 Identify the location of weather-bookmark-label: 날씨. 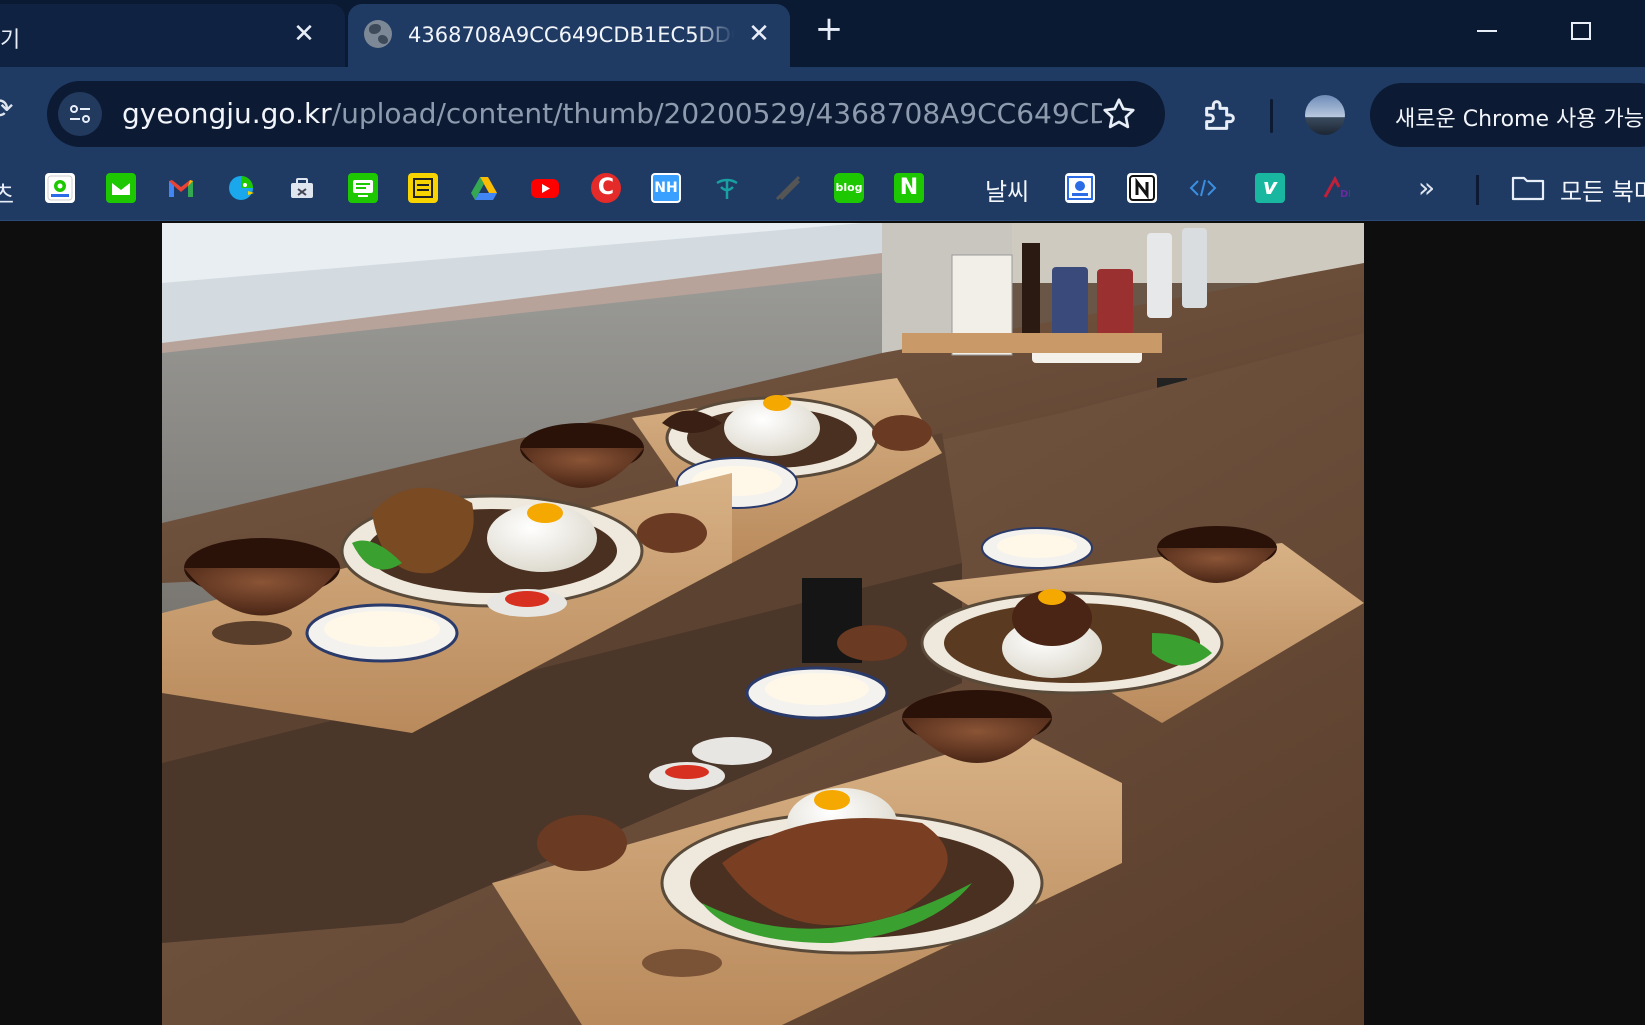
(1007, 189).